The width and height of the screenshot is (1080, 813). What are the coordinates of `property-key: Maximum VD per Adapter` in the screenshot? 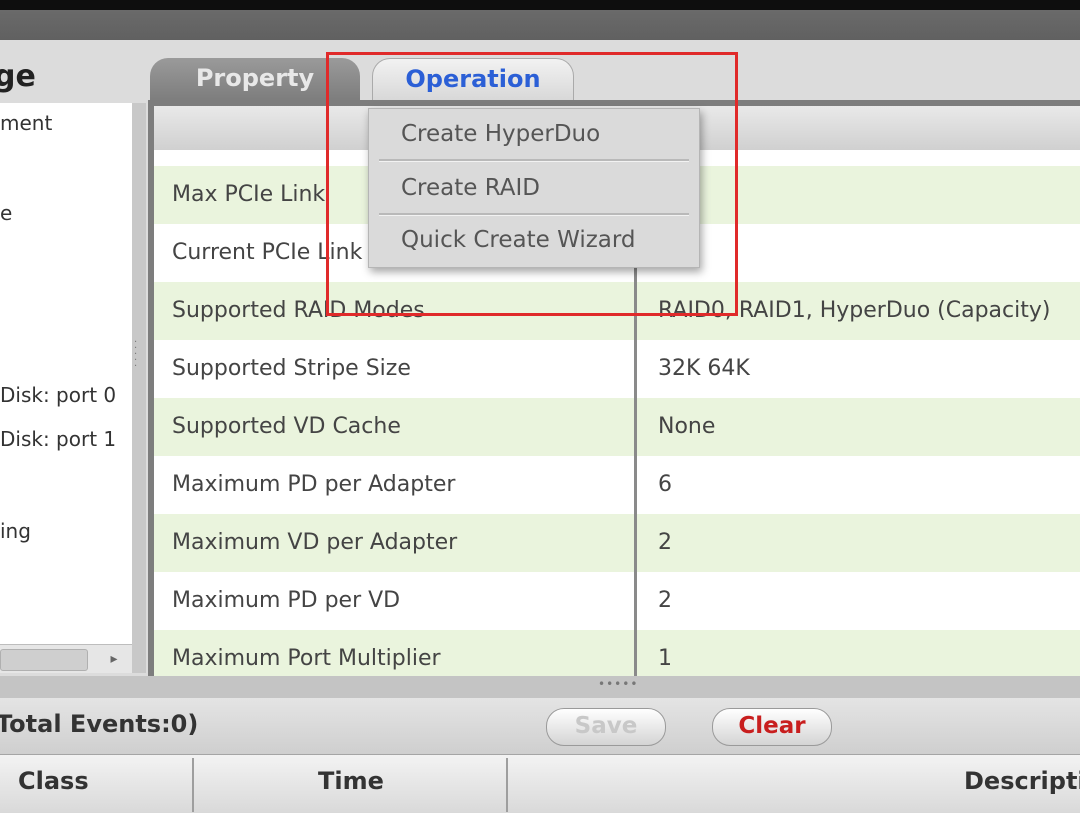 It's located at (315, 542).